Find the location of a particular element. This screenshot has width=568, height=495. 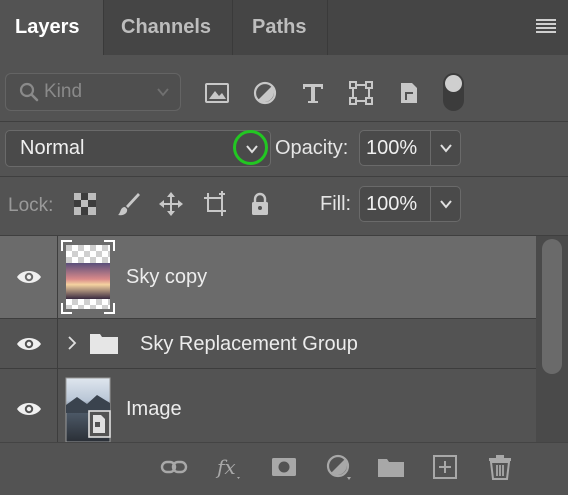

opacity-dropdown is located at coordinates (445, 148).